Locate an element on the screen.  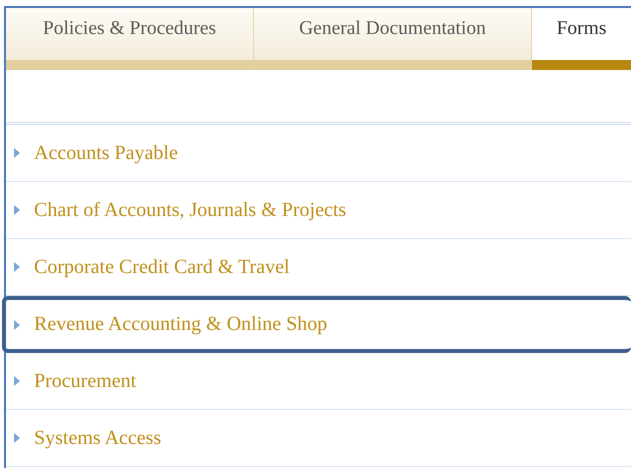
tab: Policies & Procedures is located at coordinates (130, 39).